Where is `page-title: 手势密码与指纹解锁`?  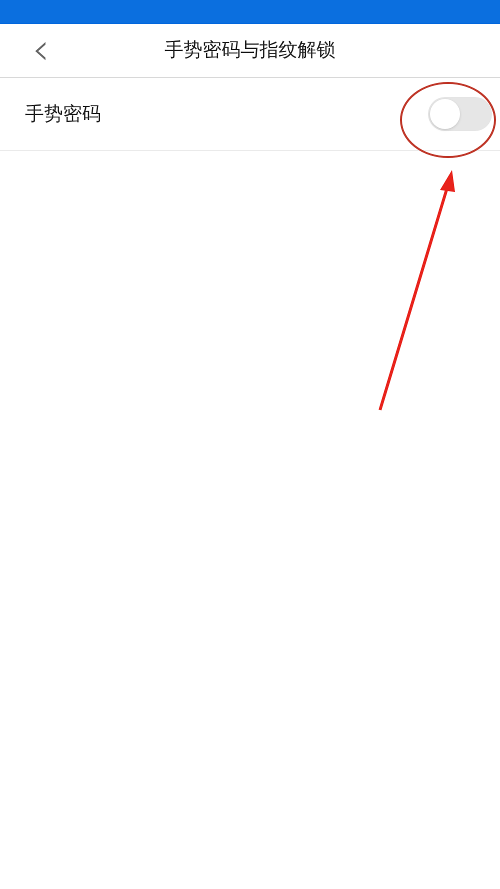
page-title: 手势密码与指纹解锁 is located at coordinates (250, 51).